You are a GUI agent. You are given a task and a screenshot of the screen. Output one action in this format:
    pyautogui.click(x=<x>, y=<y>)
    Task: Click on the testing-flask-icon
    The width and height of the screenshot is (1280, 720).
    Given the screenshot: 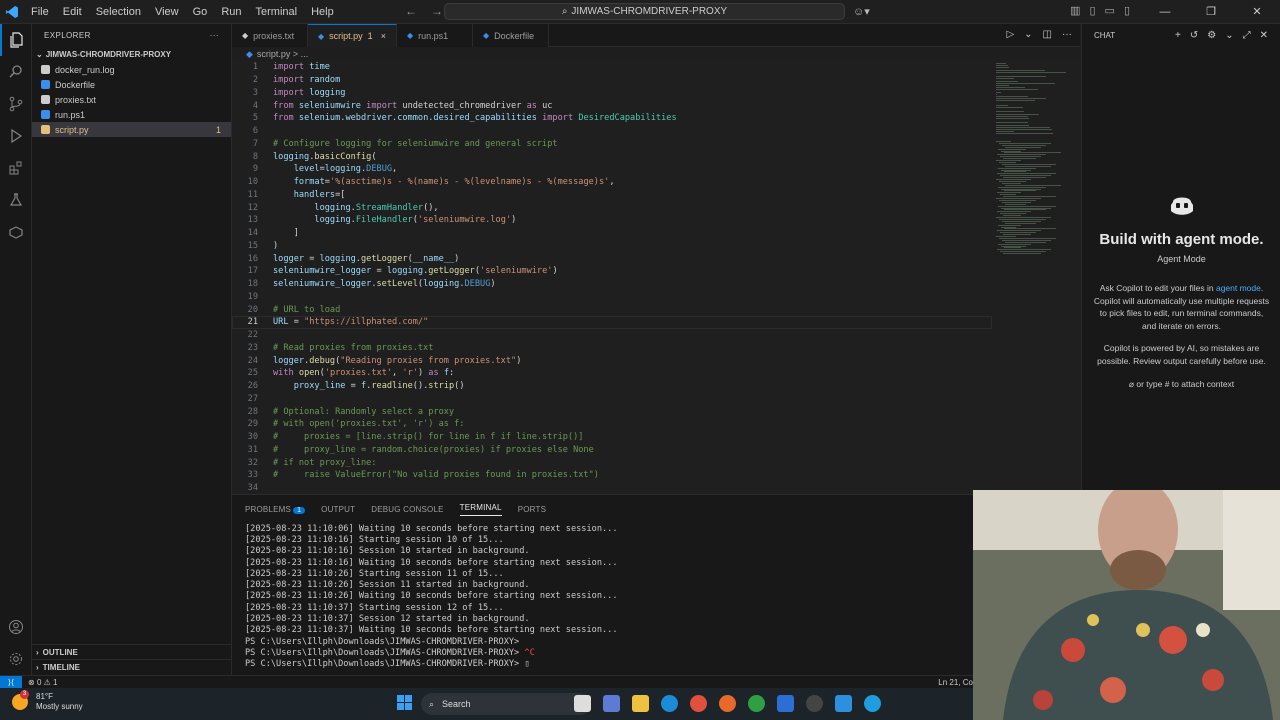 What is the action you would take?
    pyautogui.click(x=16, y=200)
    